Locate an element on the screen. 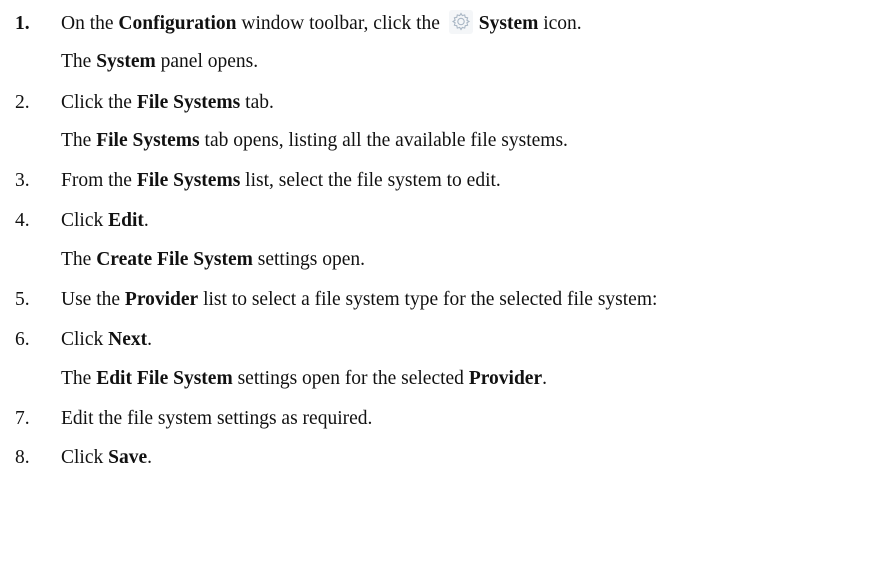 This screenshot has height=562, width=874. gear-icon is located at coordinates (460, 22).